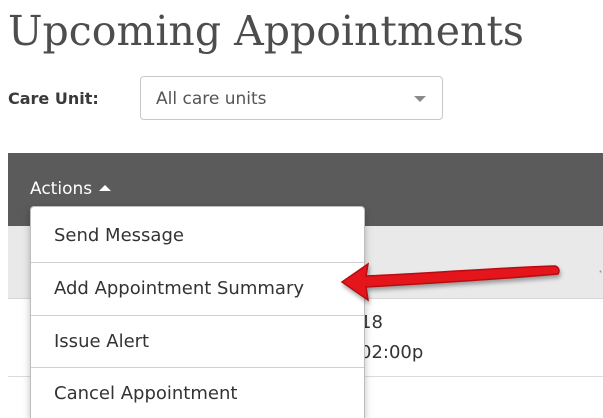 The height and width of the screenshot is (418, 603). I want to click on page-title: Upcoming Appointments, so click(266, 31).